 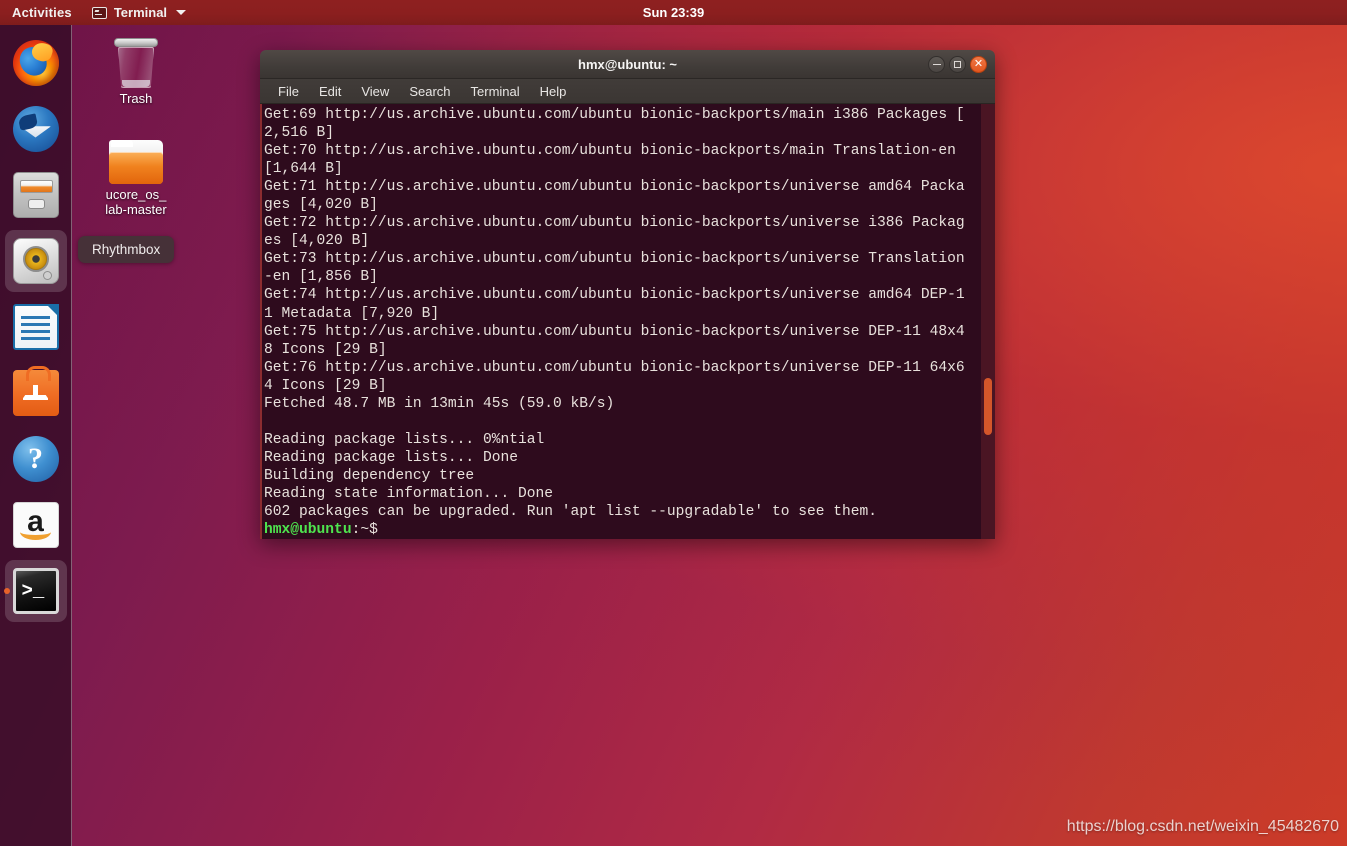 What do you see at coordinates (42, 12) in the screenshot?
I see `activities-button: Activities` at bounding box center [42, 12].